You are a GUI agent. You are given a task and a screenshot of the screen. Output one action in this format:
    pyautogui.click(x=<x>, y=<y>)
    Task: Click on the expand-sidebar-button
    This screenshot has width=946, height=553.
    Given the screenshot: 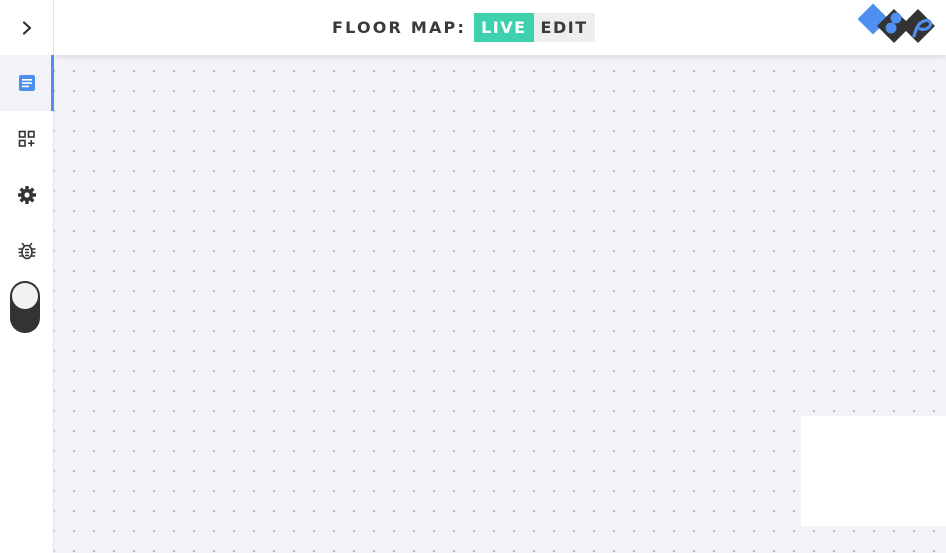 What is the action you would take?
    pyautogui.click(x=26, y=28)
    